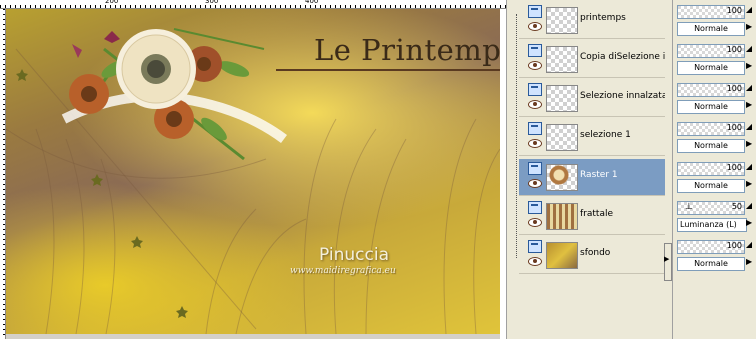 The image size is (756, 339). What do you see at coordinates (407, 50) in the screenshot?
I see `canvas-title-text: Le Printemps` at bounding box center [407, 50].